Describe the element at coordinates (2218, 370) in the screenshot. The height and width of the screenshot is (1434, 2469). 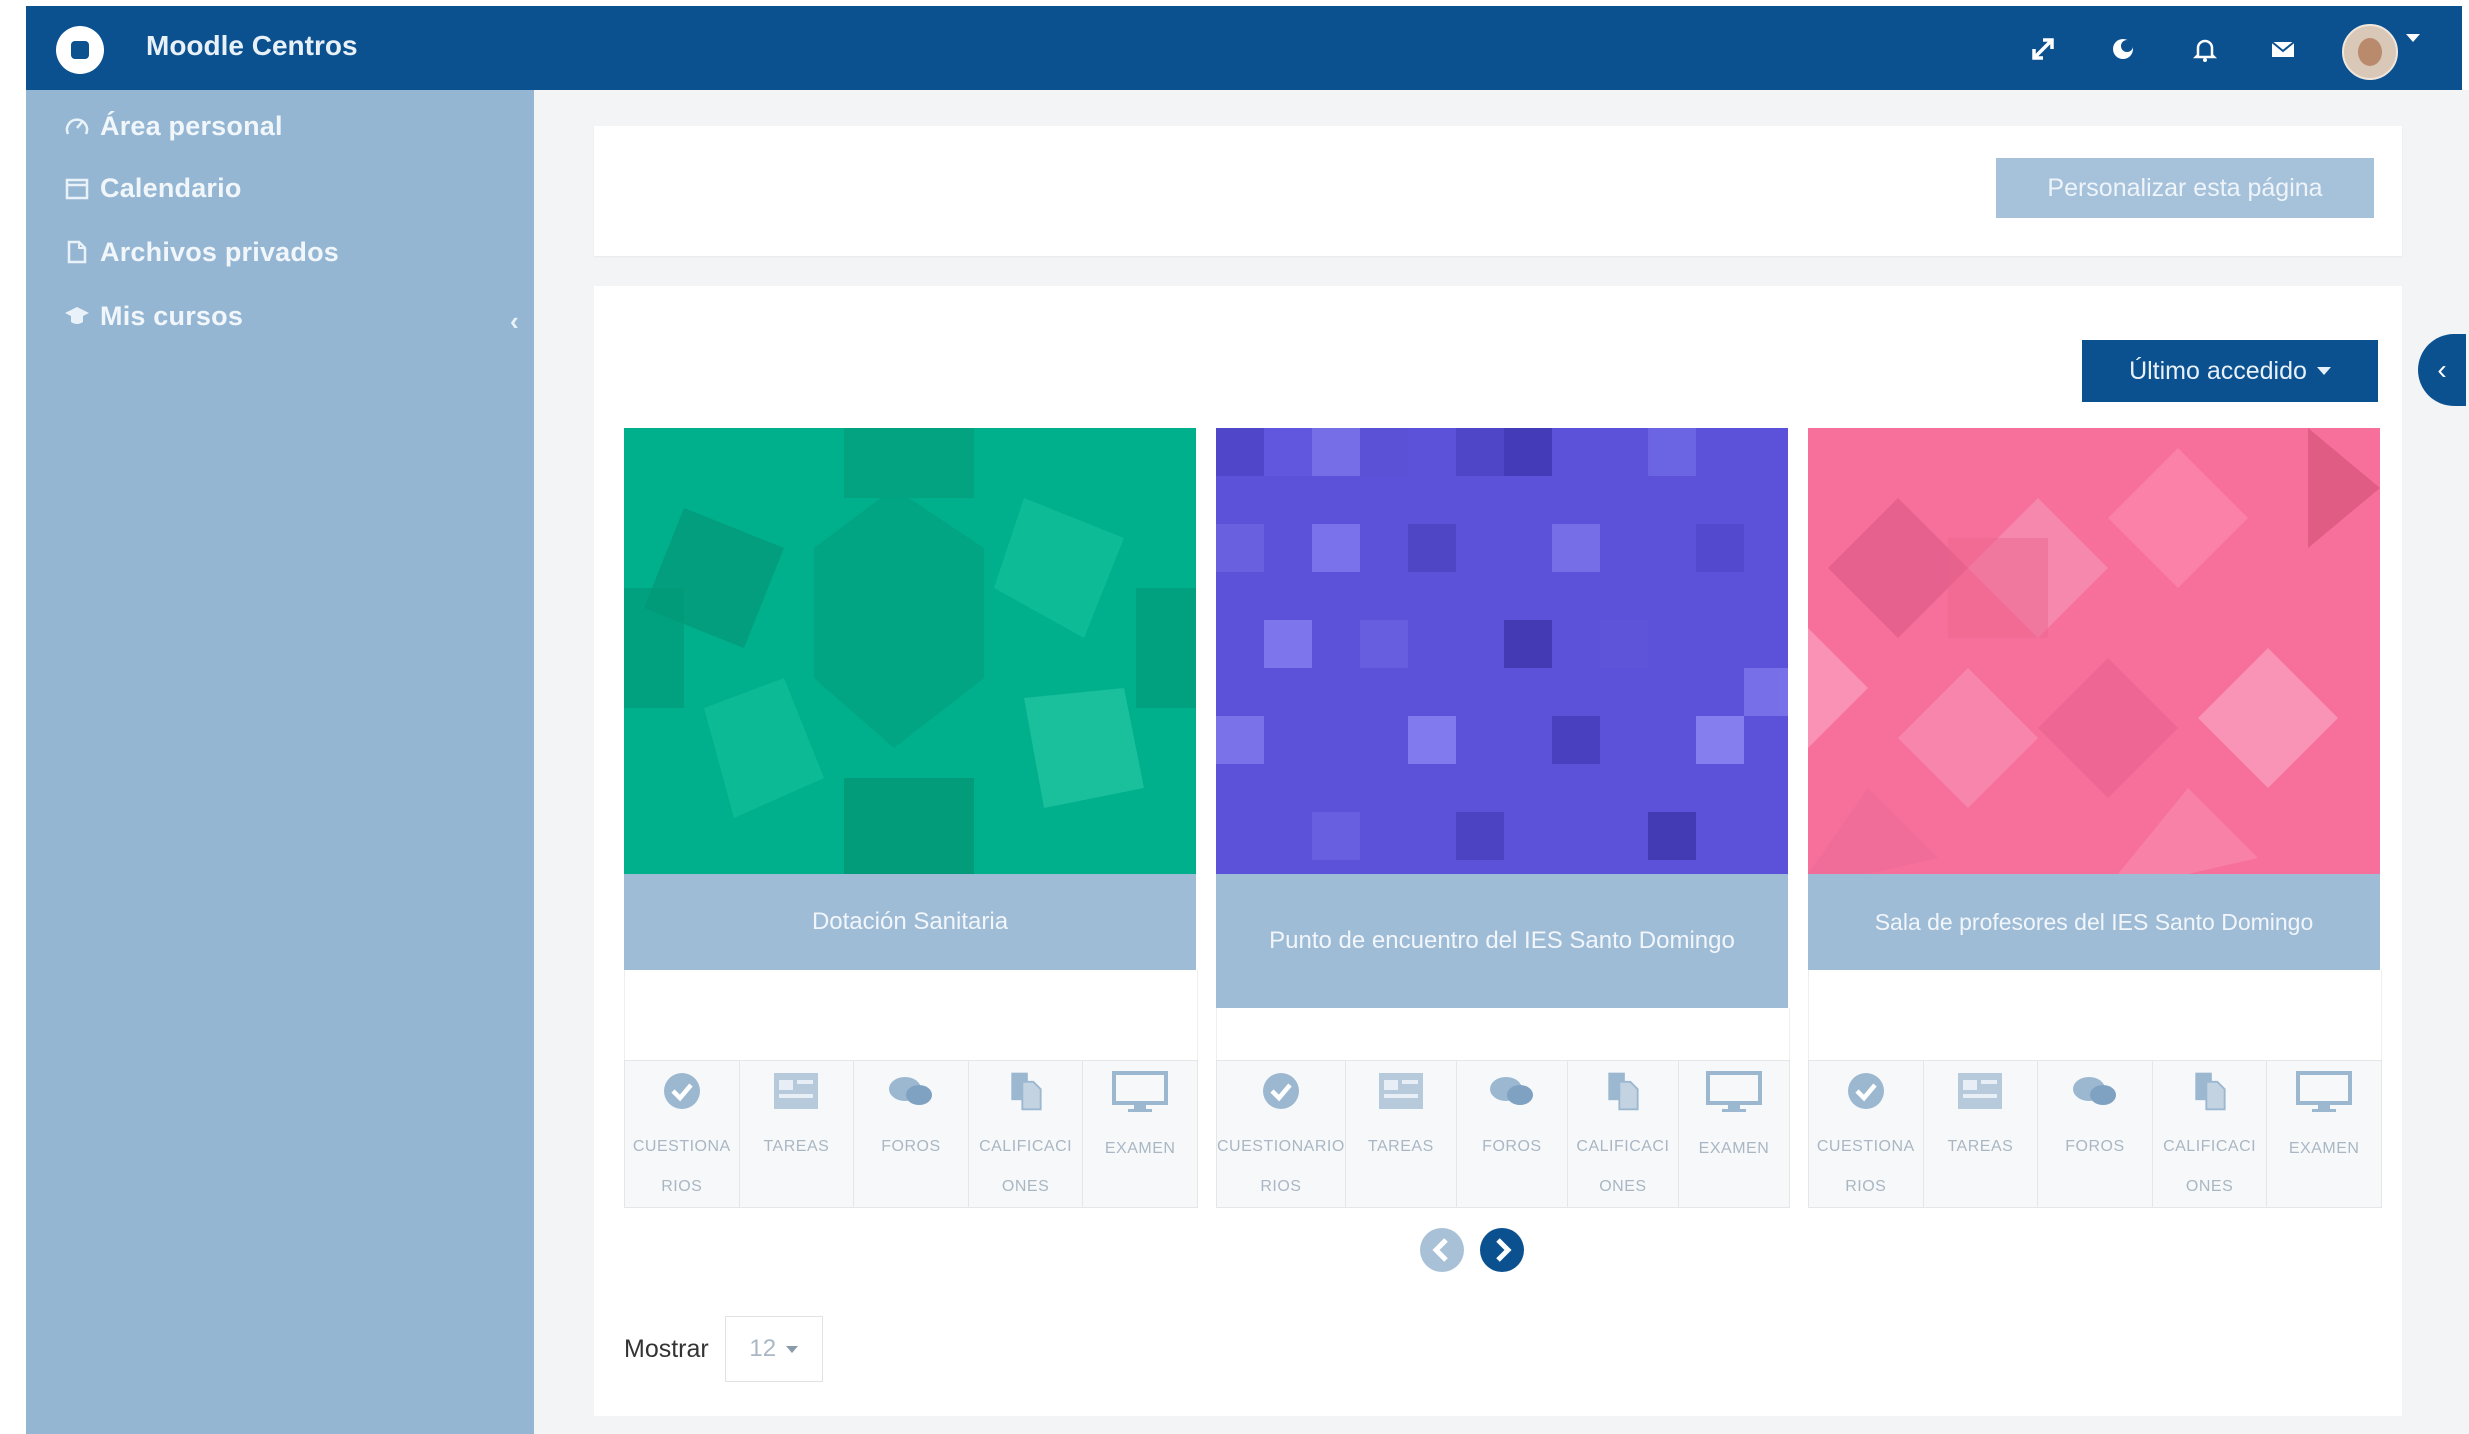
I see `sort-label: Último accedido` at that location.